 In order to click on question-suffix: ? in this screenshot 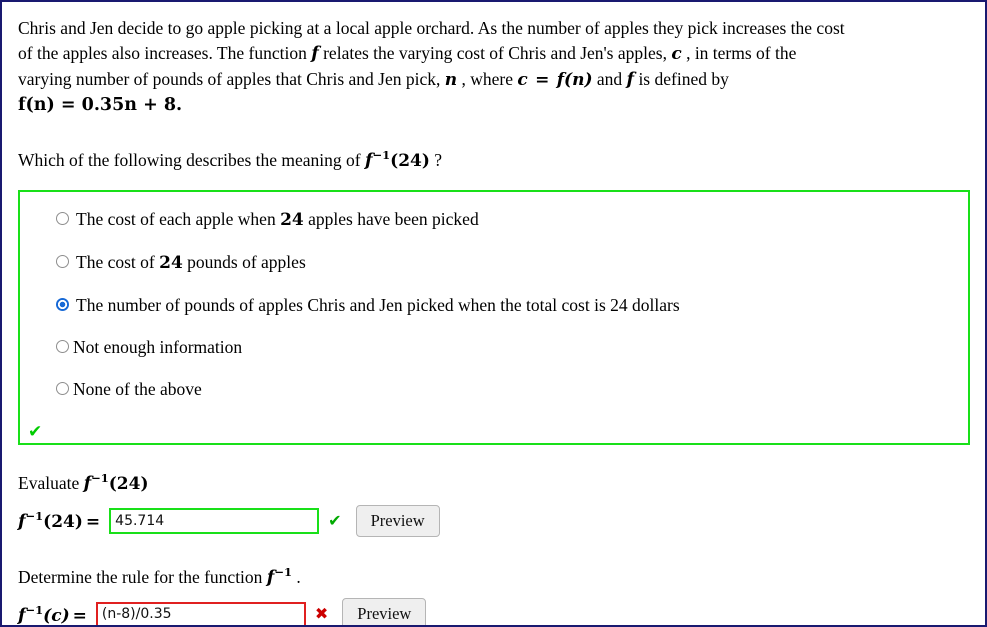, I will do `click(438, 159)`.